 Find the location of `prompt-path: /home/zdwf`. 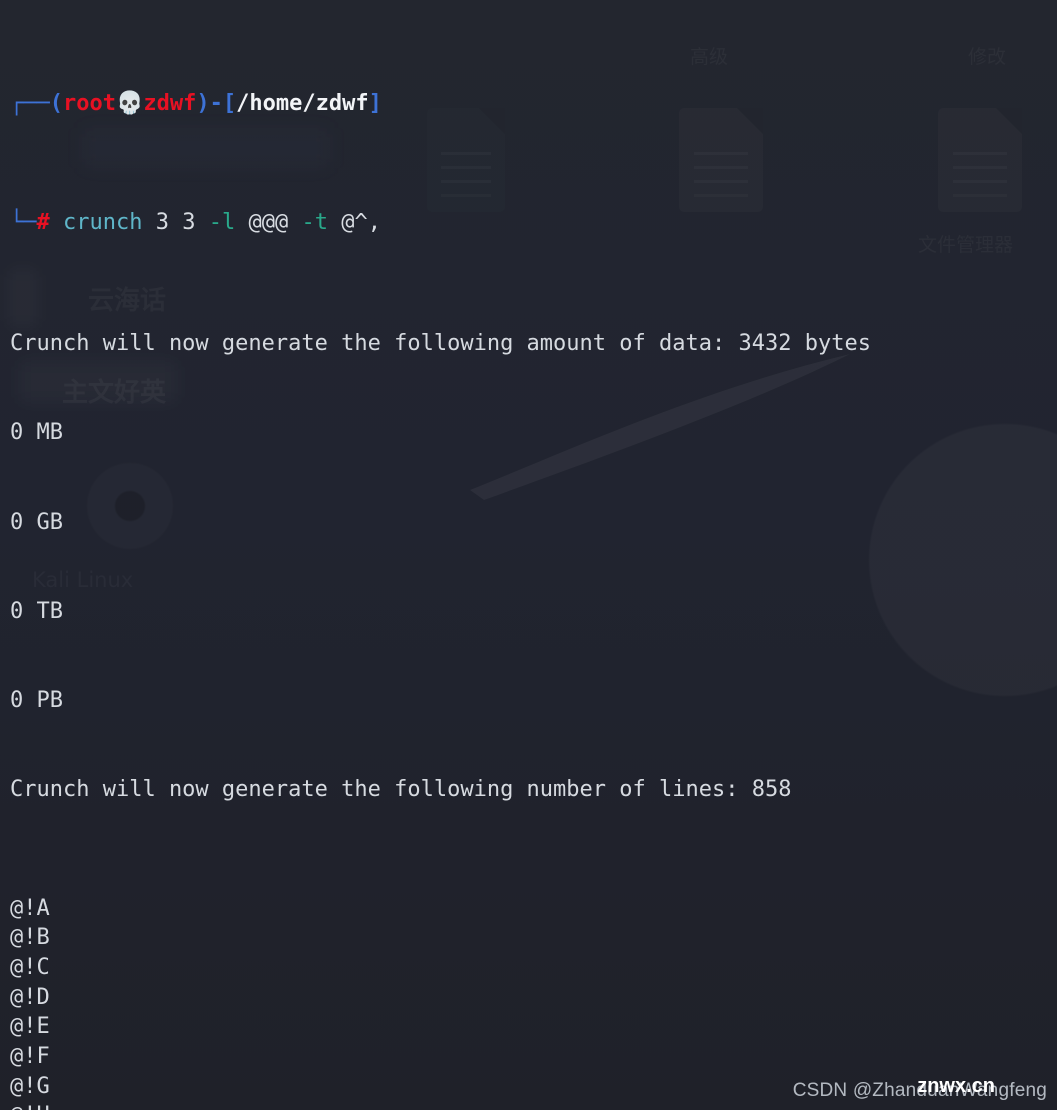

prompt-path: /home/zdwf is located at coordinates (302, 104).